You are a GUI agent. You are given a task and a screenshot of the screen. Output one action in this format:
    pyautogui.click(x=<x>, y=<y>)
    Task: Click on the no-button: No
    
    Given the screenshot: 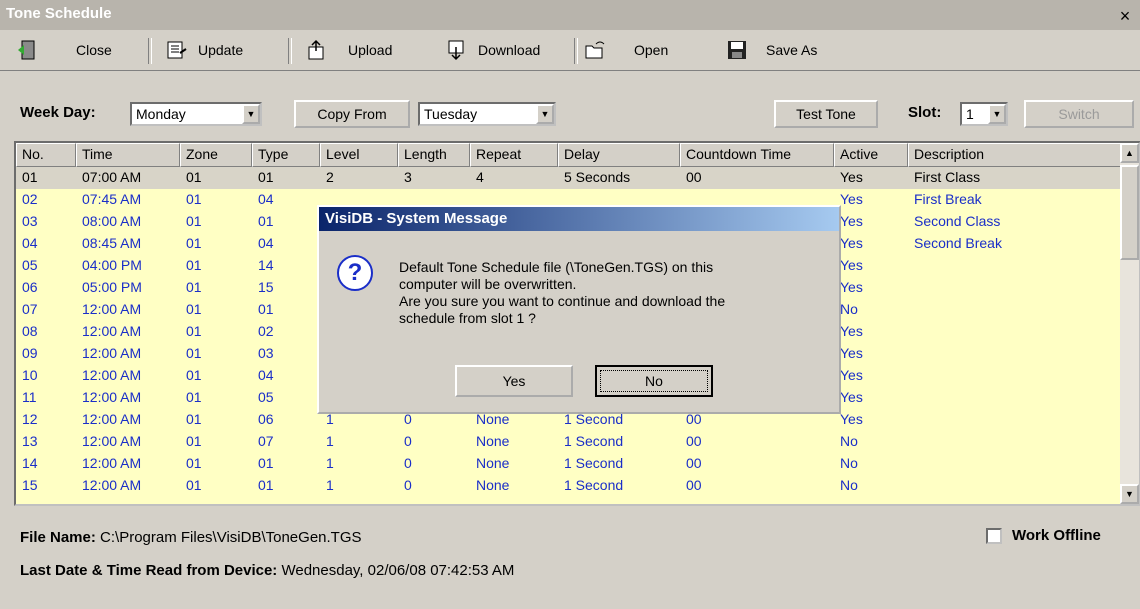 What is the action you would take?
    pyautogui.click(x=654, y=381)
    